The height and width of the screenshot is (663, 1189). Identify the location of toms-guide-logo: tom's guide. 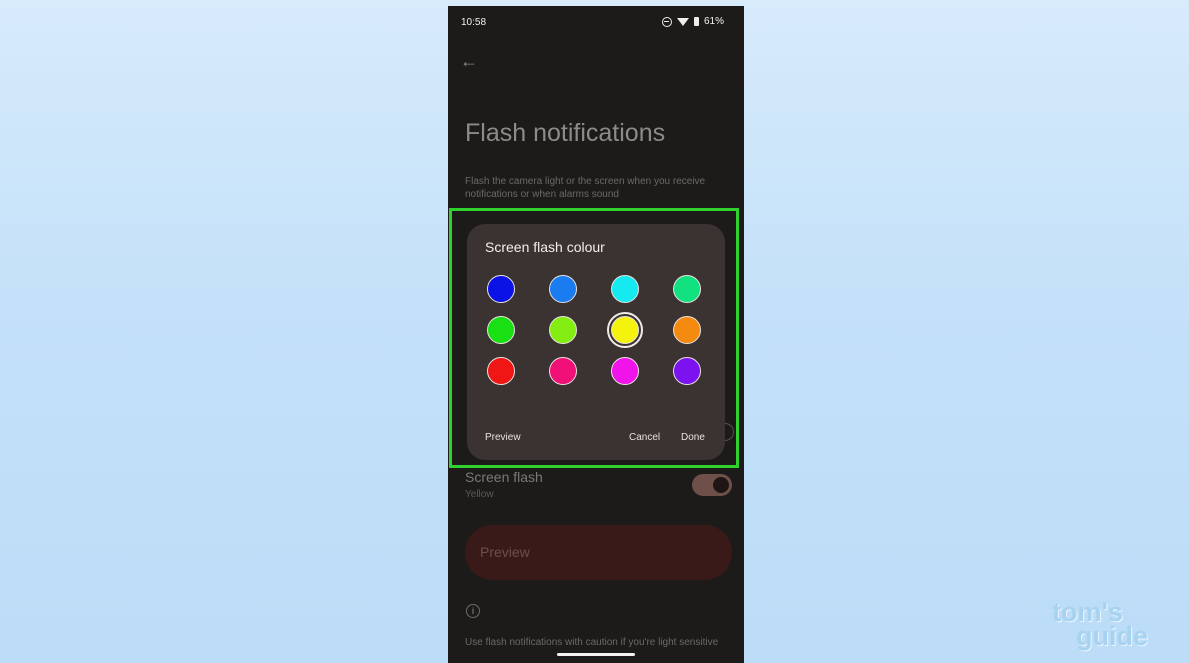
(1100, 625).